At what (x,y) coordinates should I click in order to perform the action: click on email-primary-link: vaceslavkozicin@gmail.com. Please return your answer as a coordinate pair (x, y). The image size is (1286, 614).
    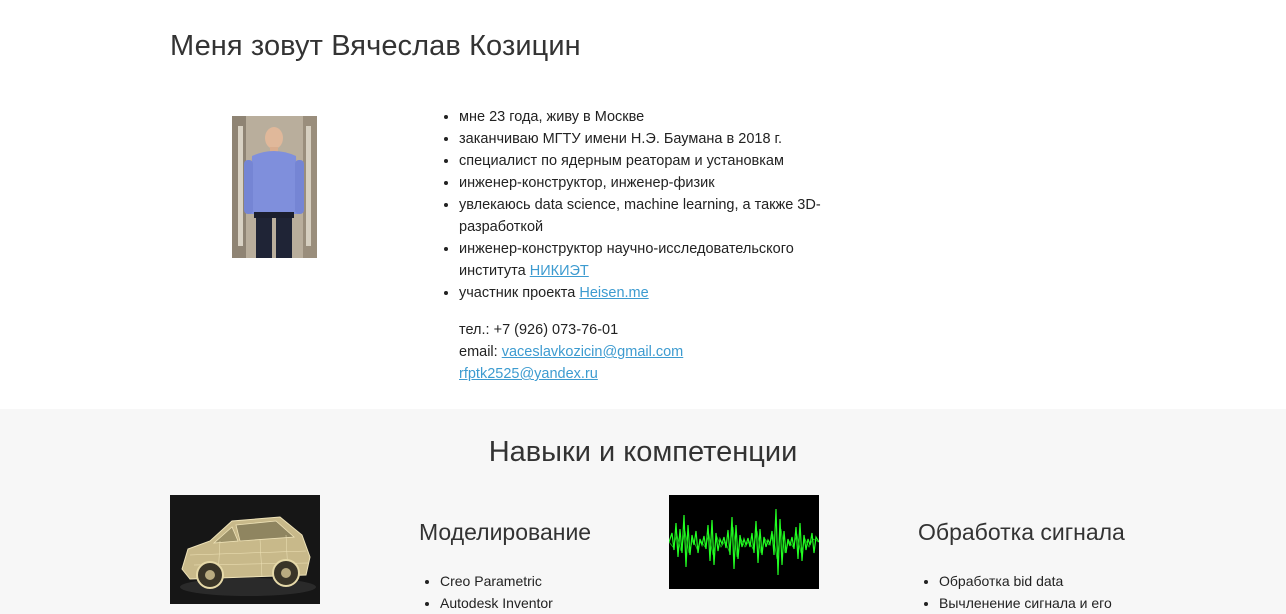
    Looking at the image, I should click on (593, 352).